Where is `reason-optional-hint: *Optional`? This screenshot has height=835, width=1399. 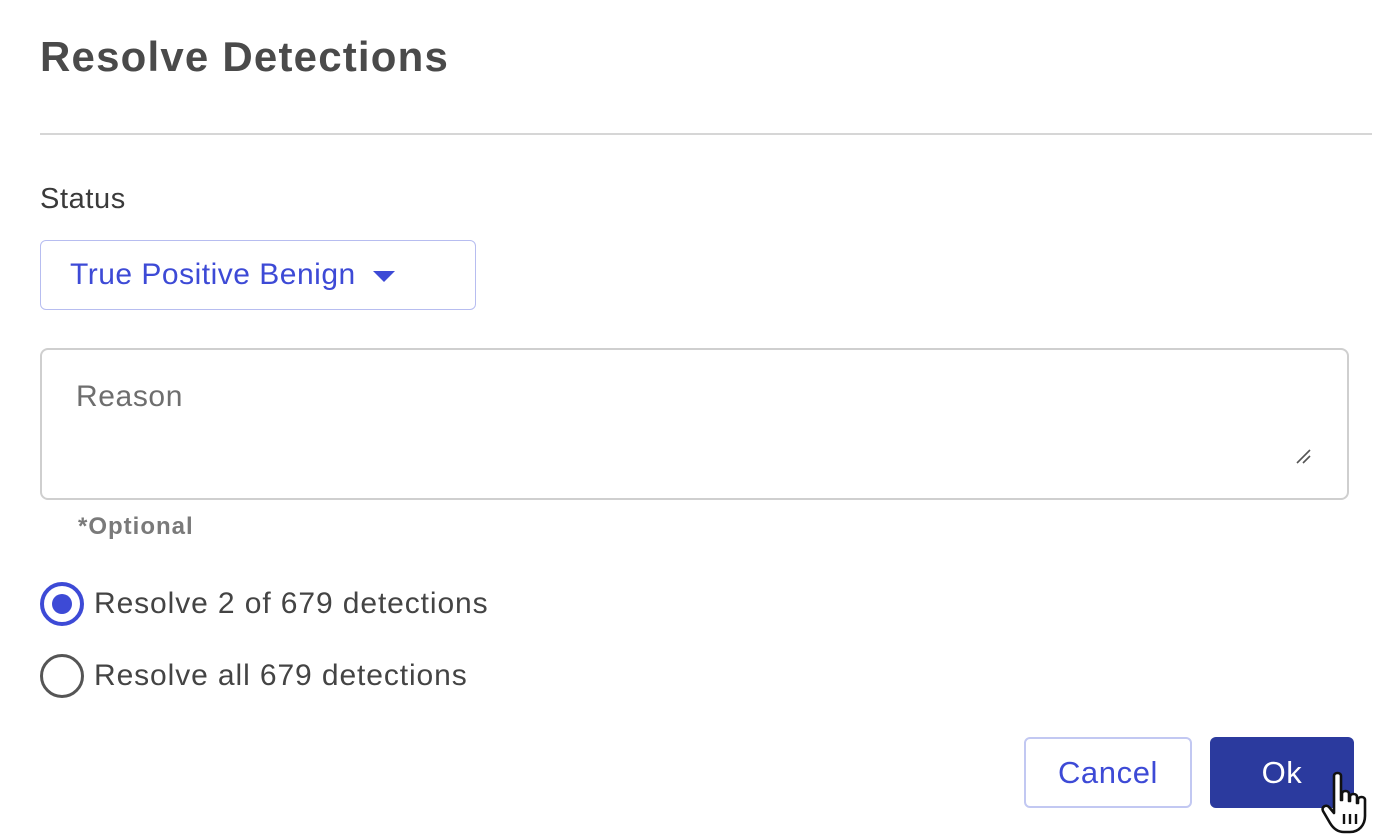 reason-optional-hint: *Optional is located at coordinates (136, 526).